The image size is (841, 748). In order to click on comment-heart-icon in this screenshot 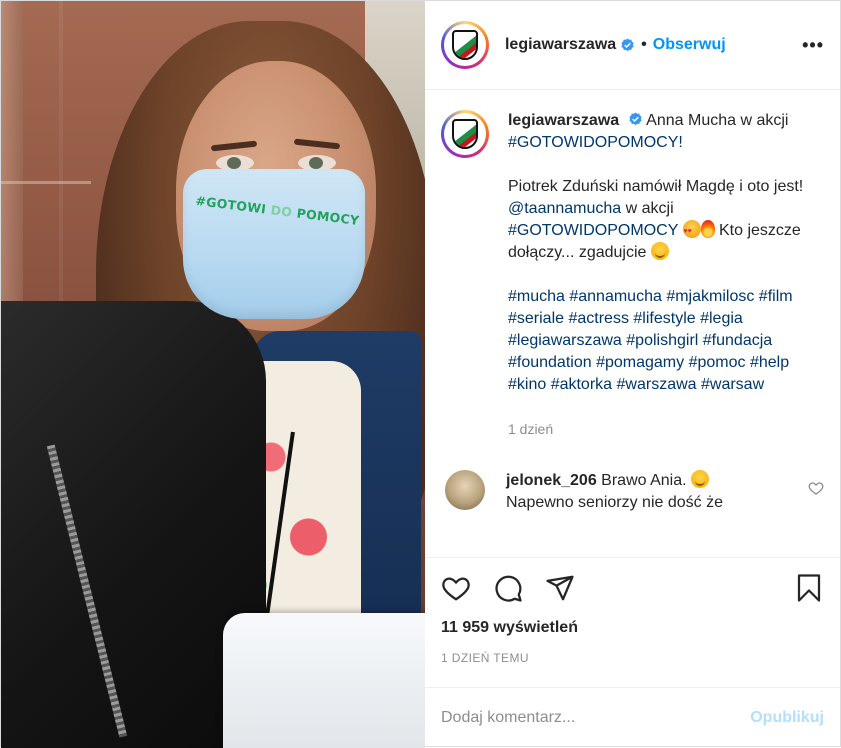, I will do `click(816, 488)`.